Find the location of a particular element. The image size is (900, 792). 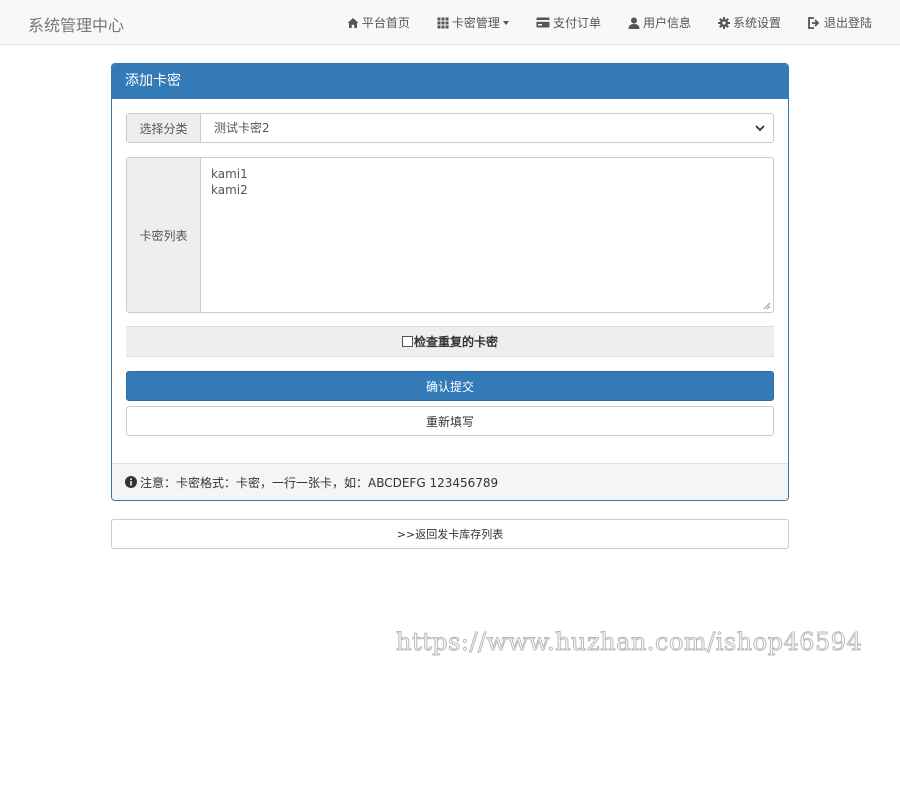

gear-icon is located at coordinates (723, 22).